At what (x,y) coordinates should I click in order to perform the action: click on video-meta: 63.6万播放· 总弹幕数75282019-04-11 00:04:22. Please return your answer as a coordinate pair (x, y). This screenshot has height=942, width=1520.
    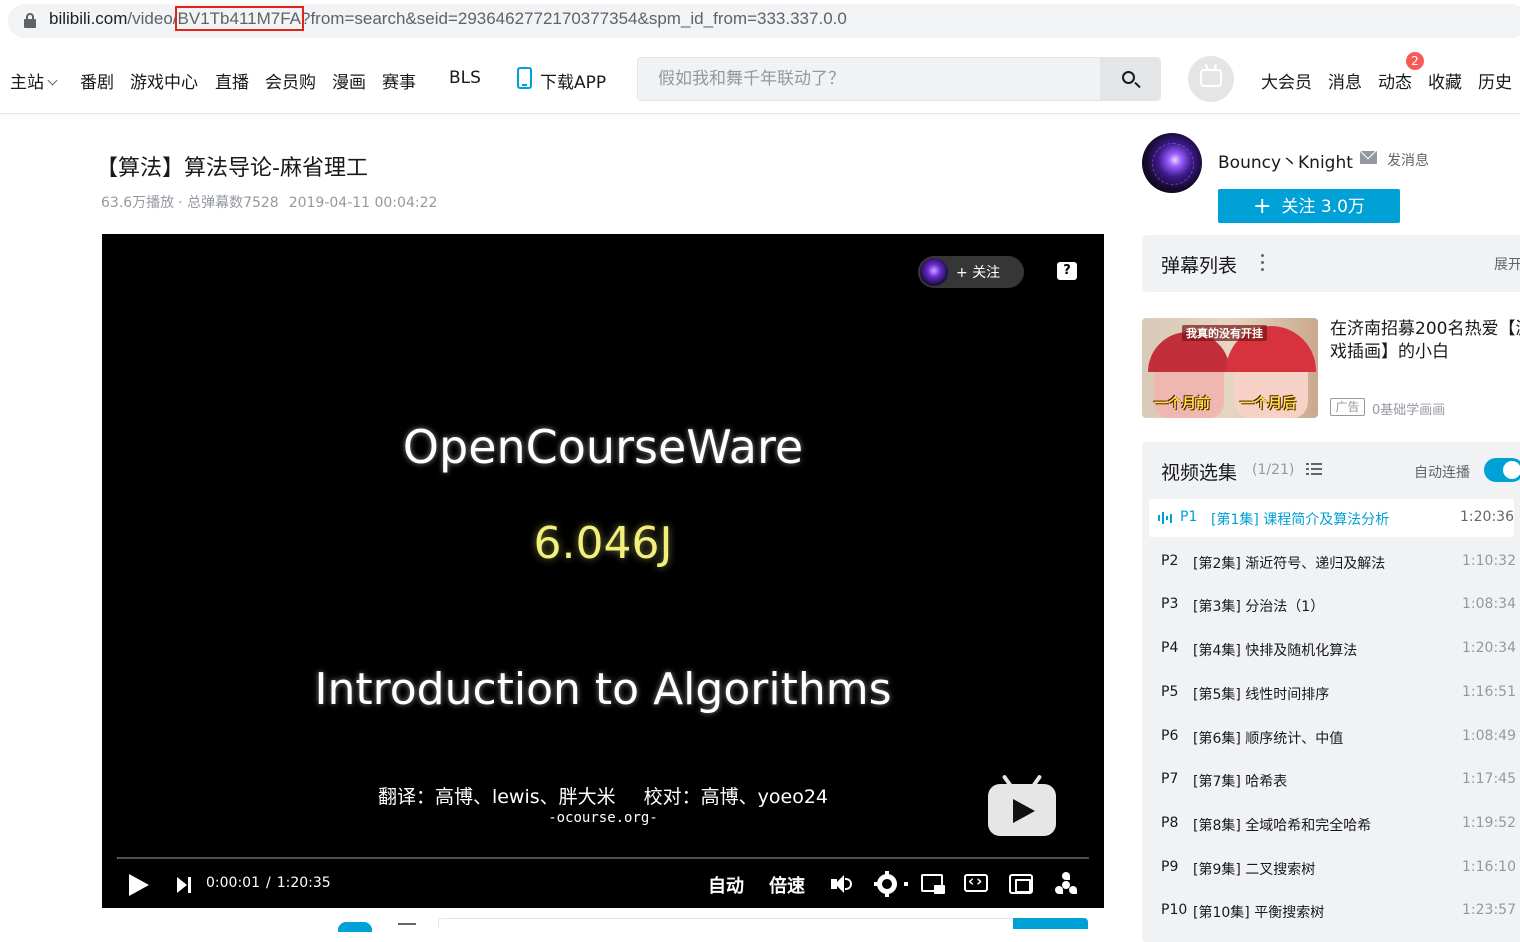
    Looking at the image, I should click on (274, 202).